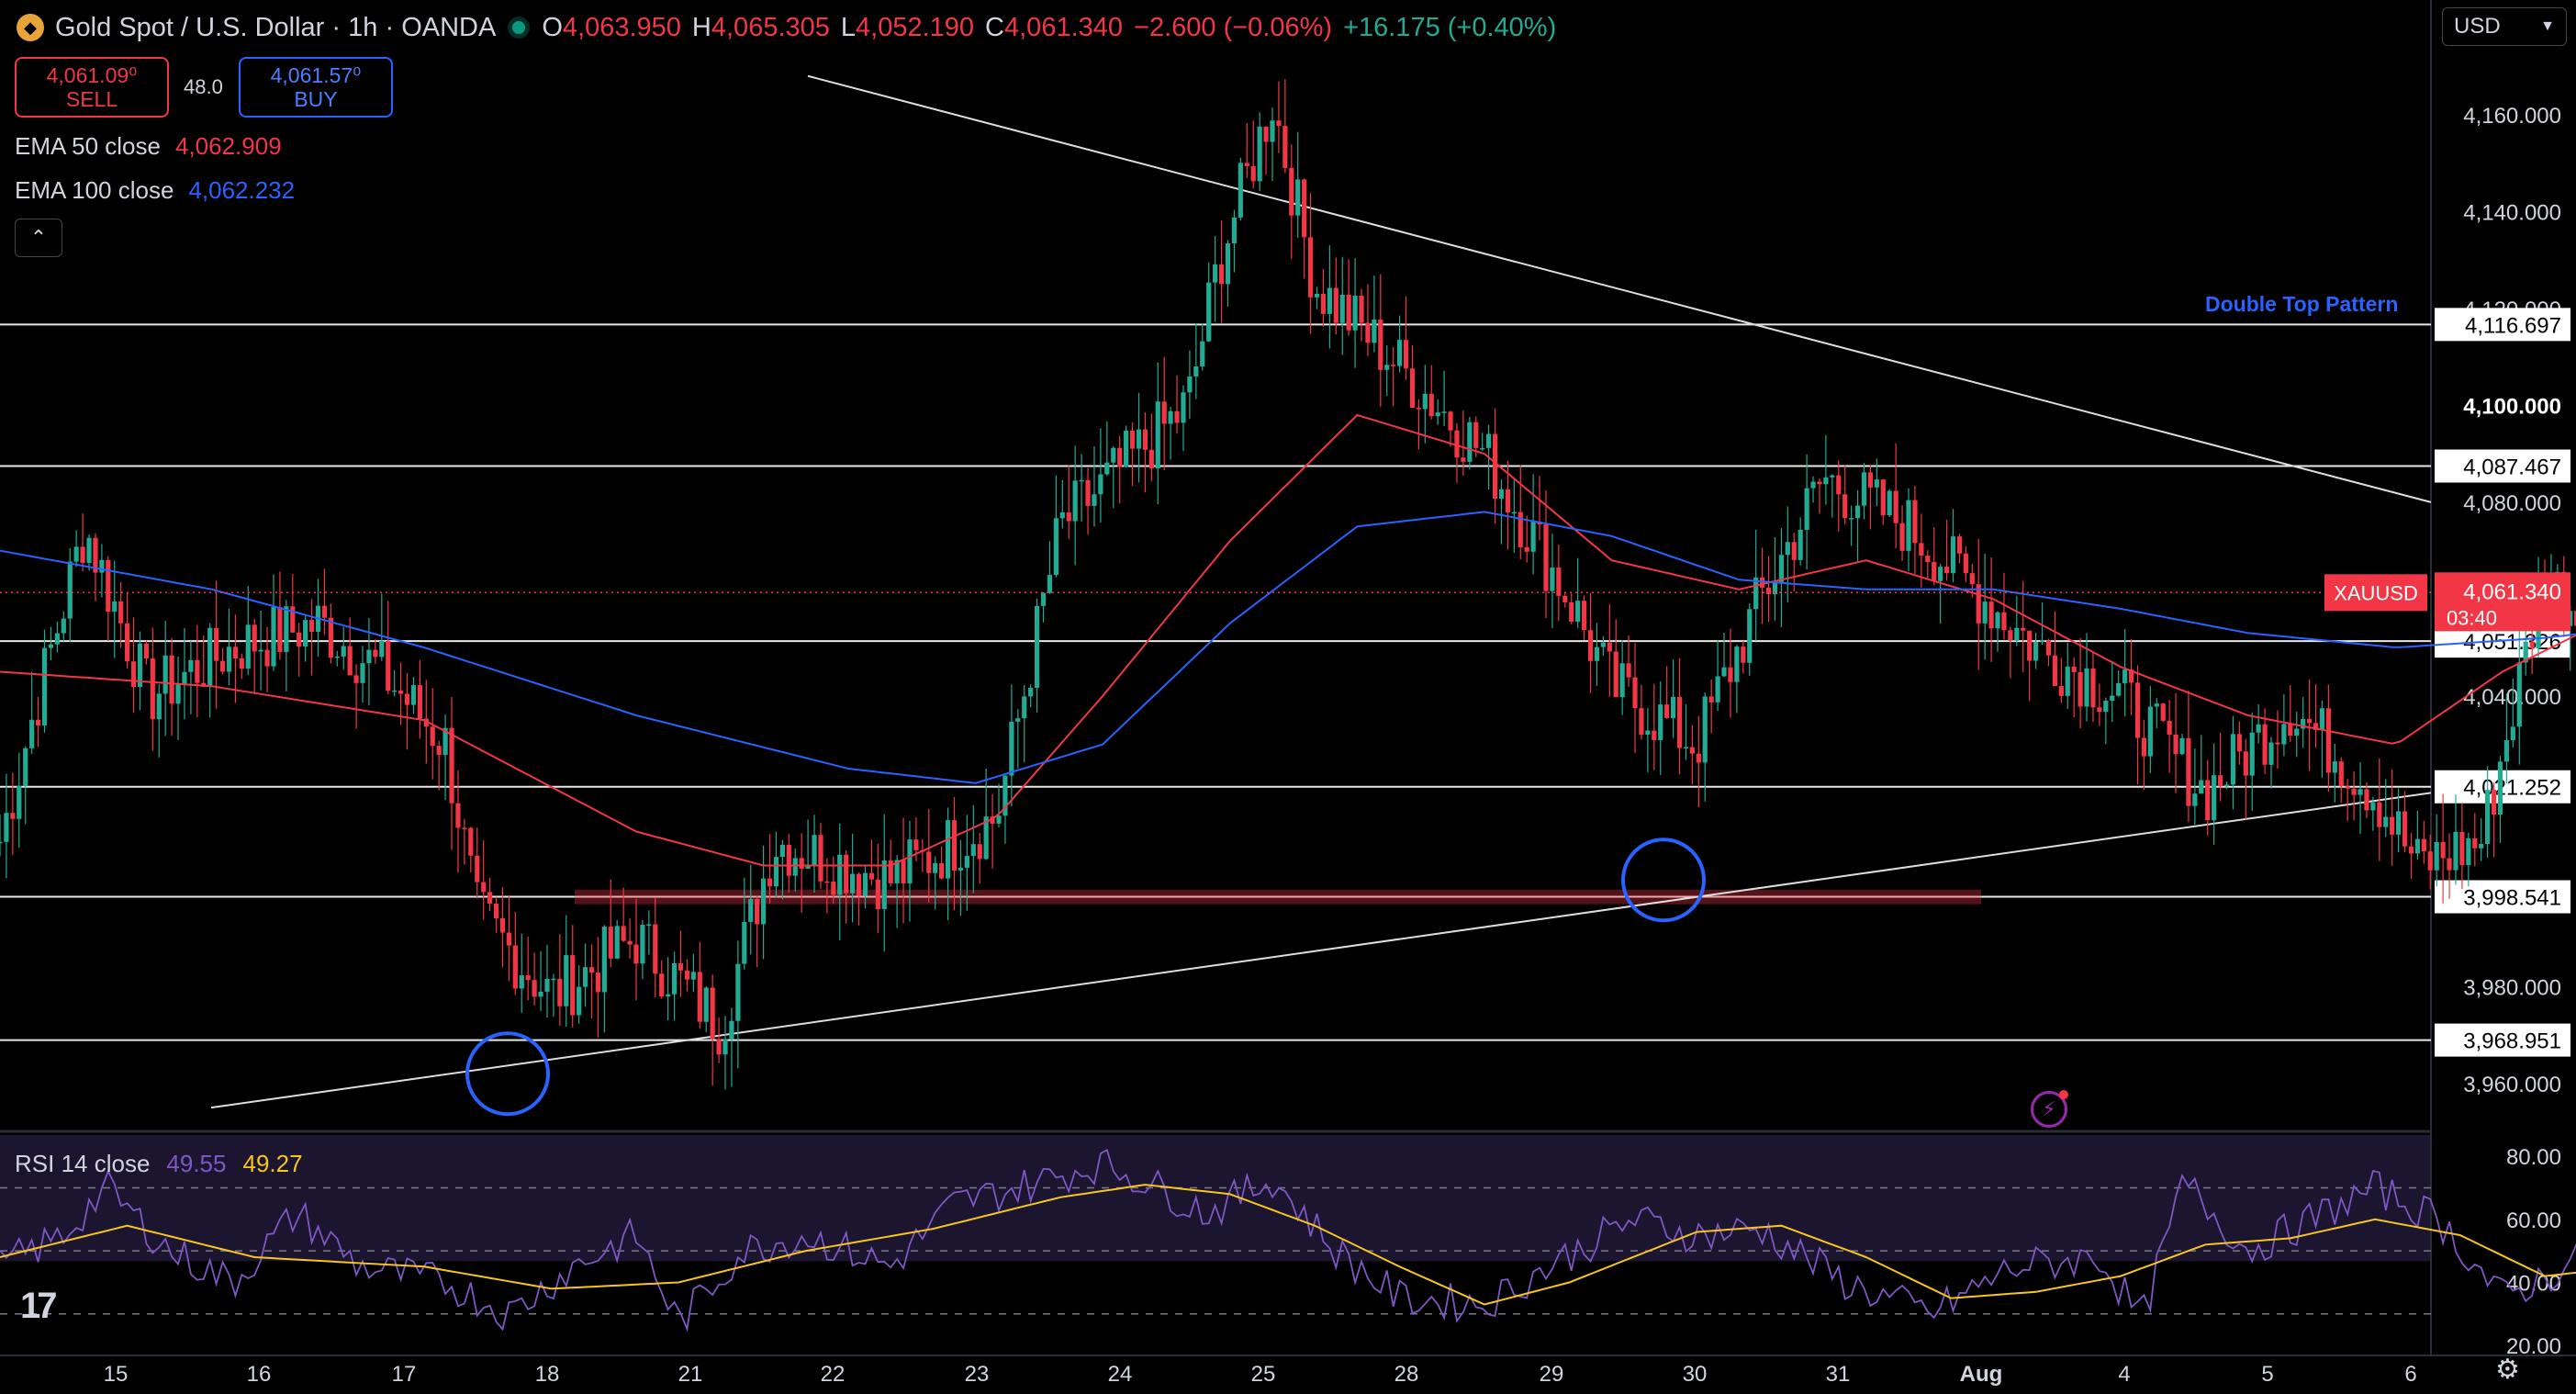 Image resolution: width=2576 pixels, height=1394 pixels. Describe the element at coordinates (316, 87) in the screenshot. I see `buy-button: 4,061.57⁰ BUY` at that location.